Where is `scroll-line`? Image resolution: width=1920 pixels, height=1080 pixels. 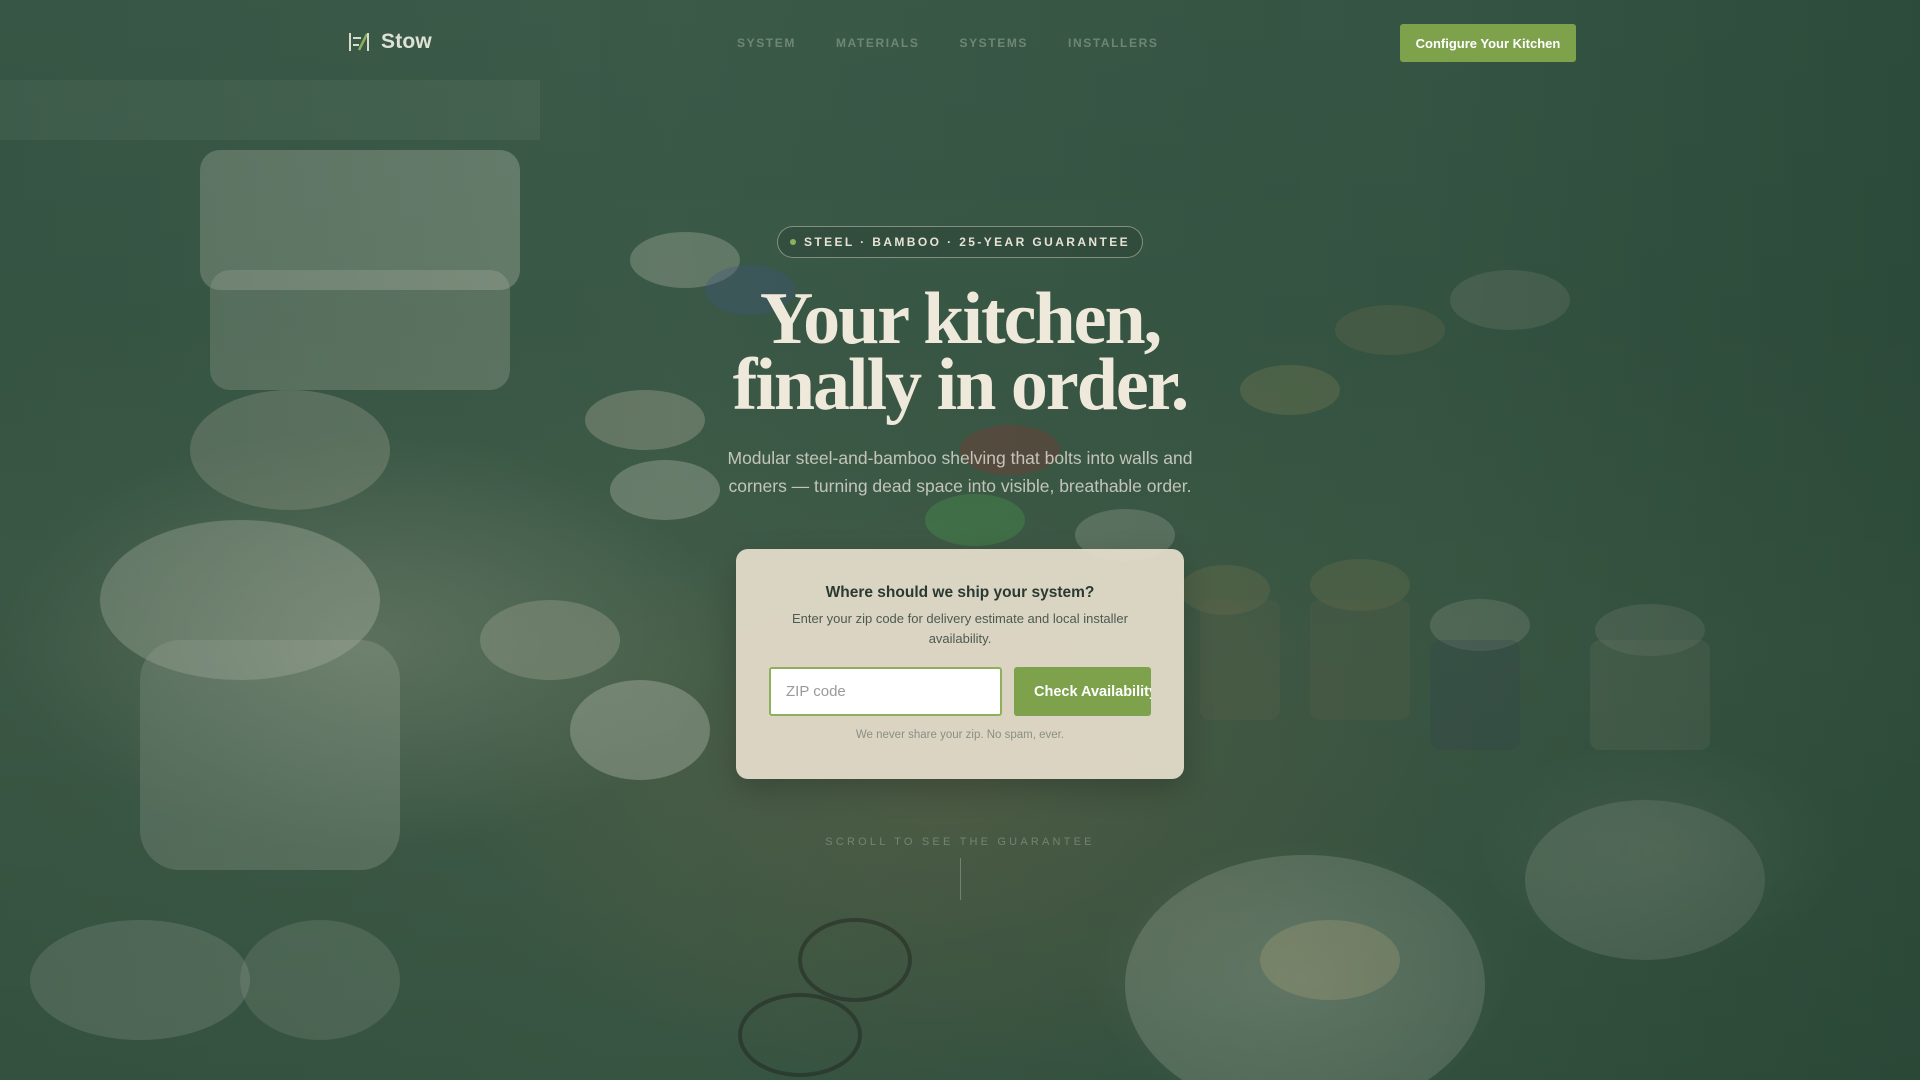 scroll-line is located at coordinates (960, 879).